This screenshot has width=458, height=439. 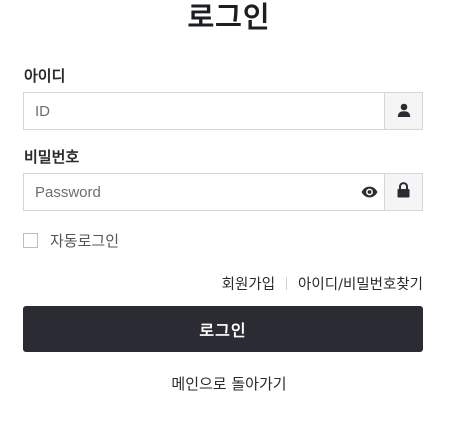 I want to click on lock-icon, so click(x=403, y=192).